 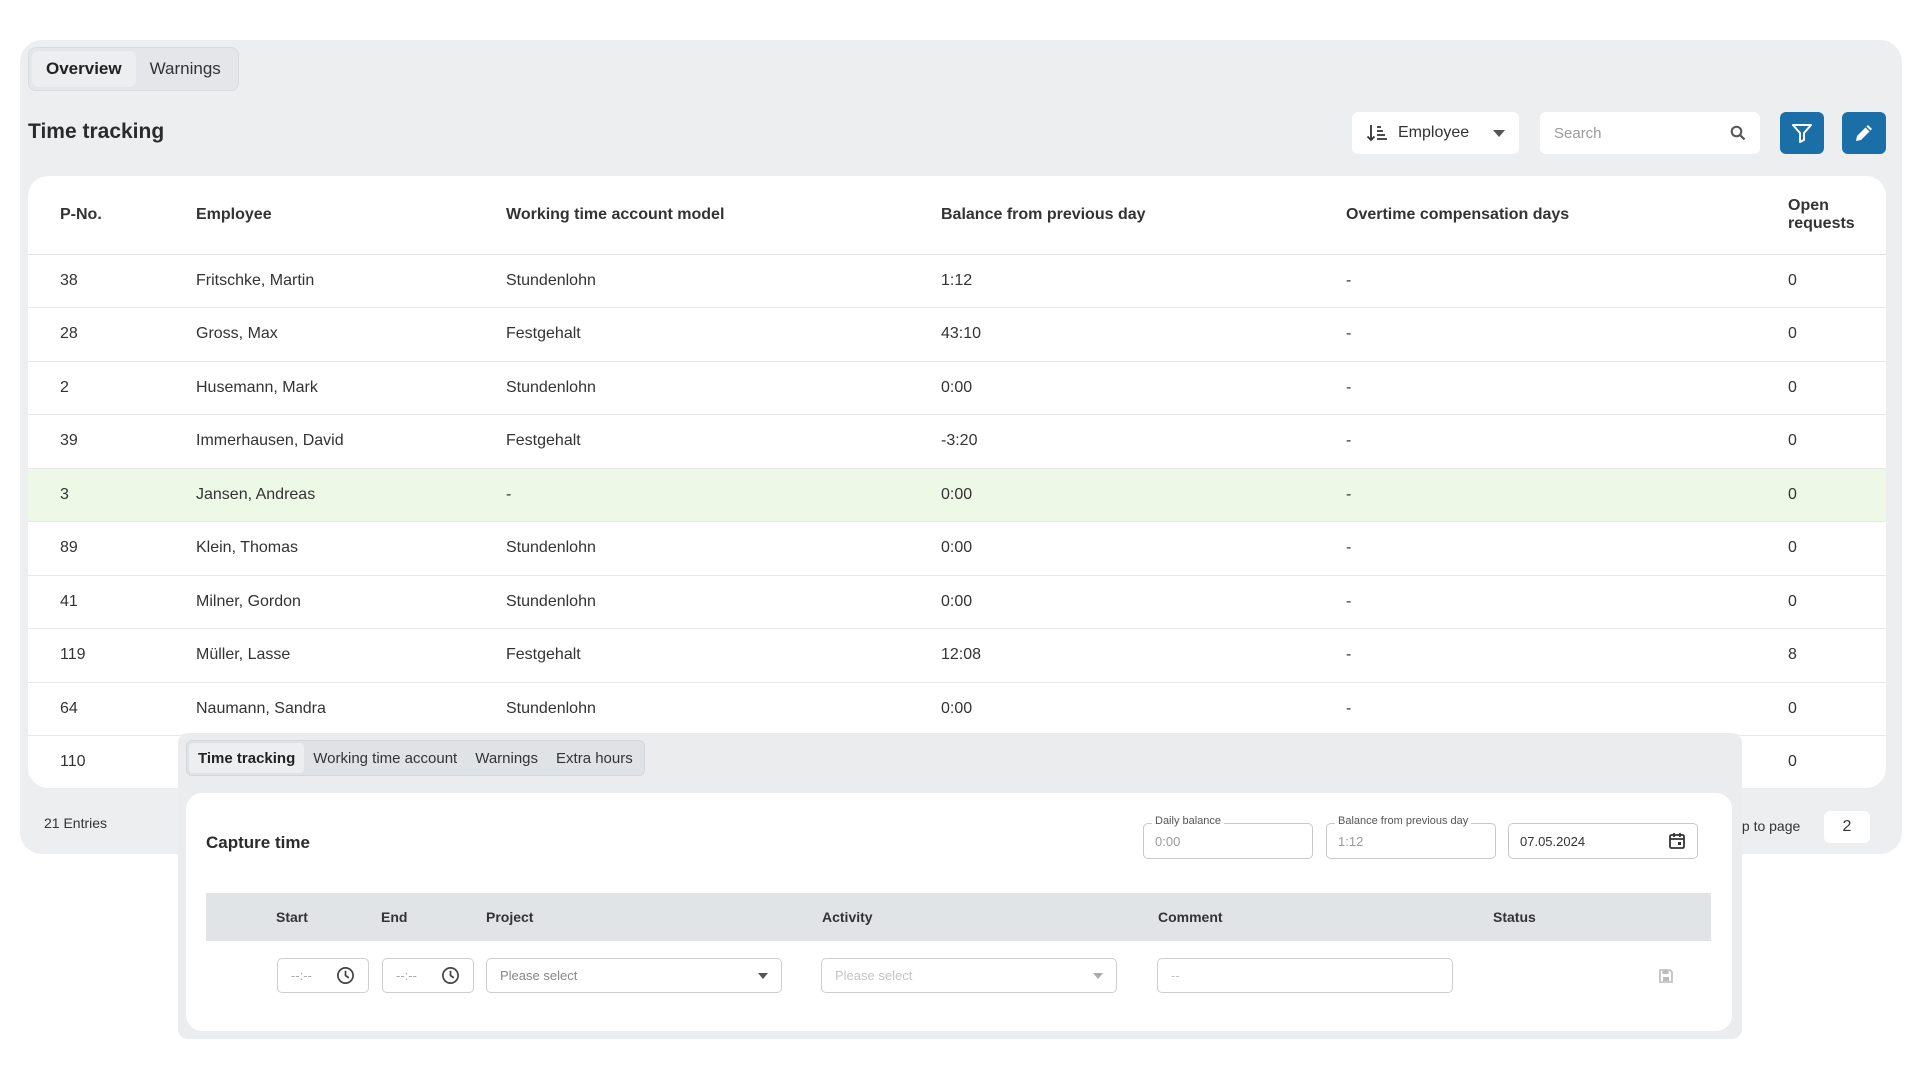 What do you see at coordinates (1738, 133) in the screenshot?
I see `search-icon` at bounding box center [1738, 133].